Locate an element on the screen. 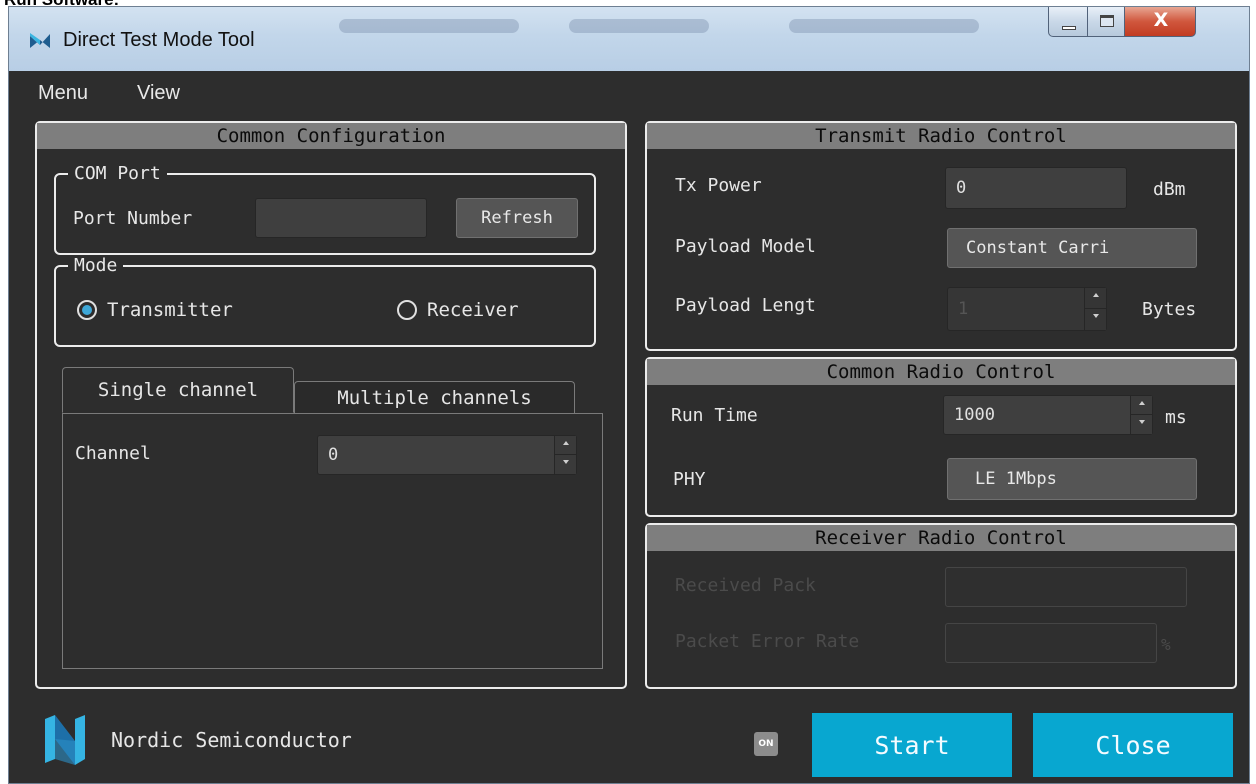 The width and height of the screenshot is (1256, 784). run-time-label: Run Time is located at coordinates (714, 415).